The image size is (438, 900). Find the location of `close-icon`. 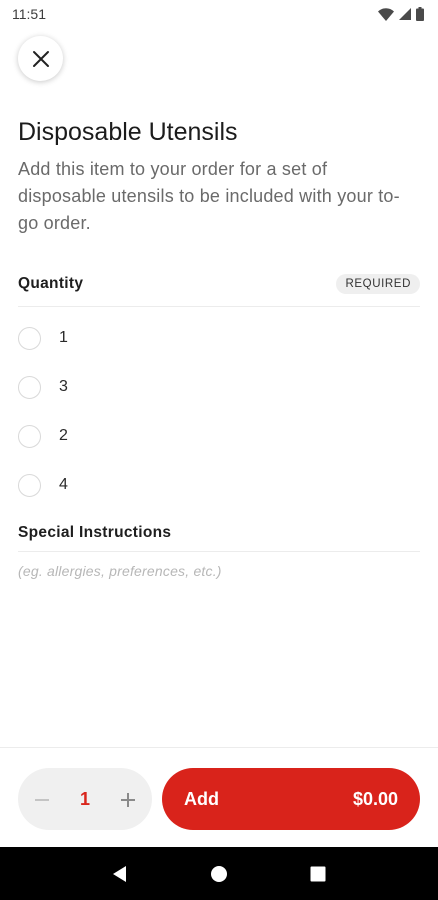

close-icon is located at coordinates (40, 58).